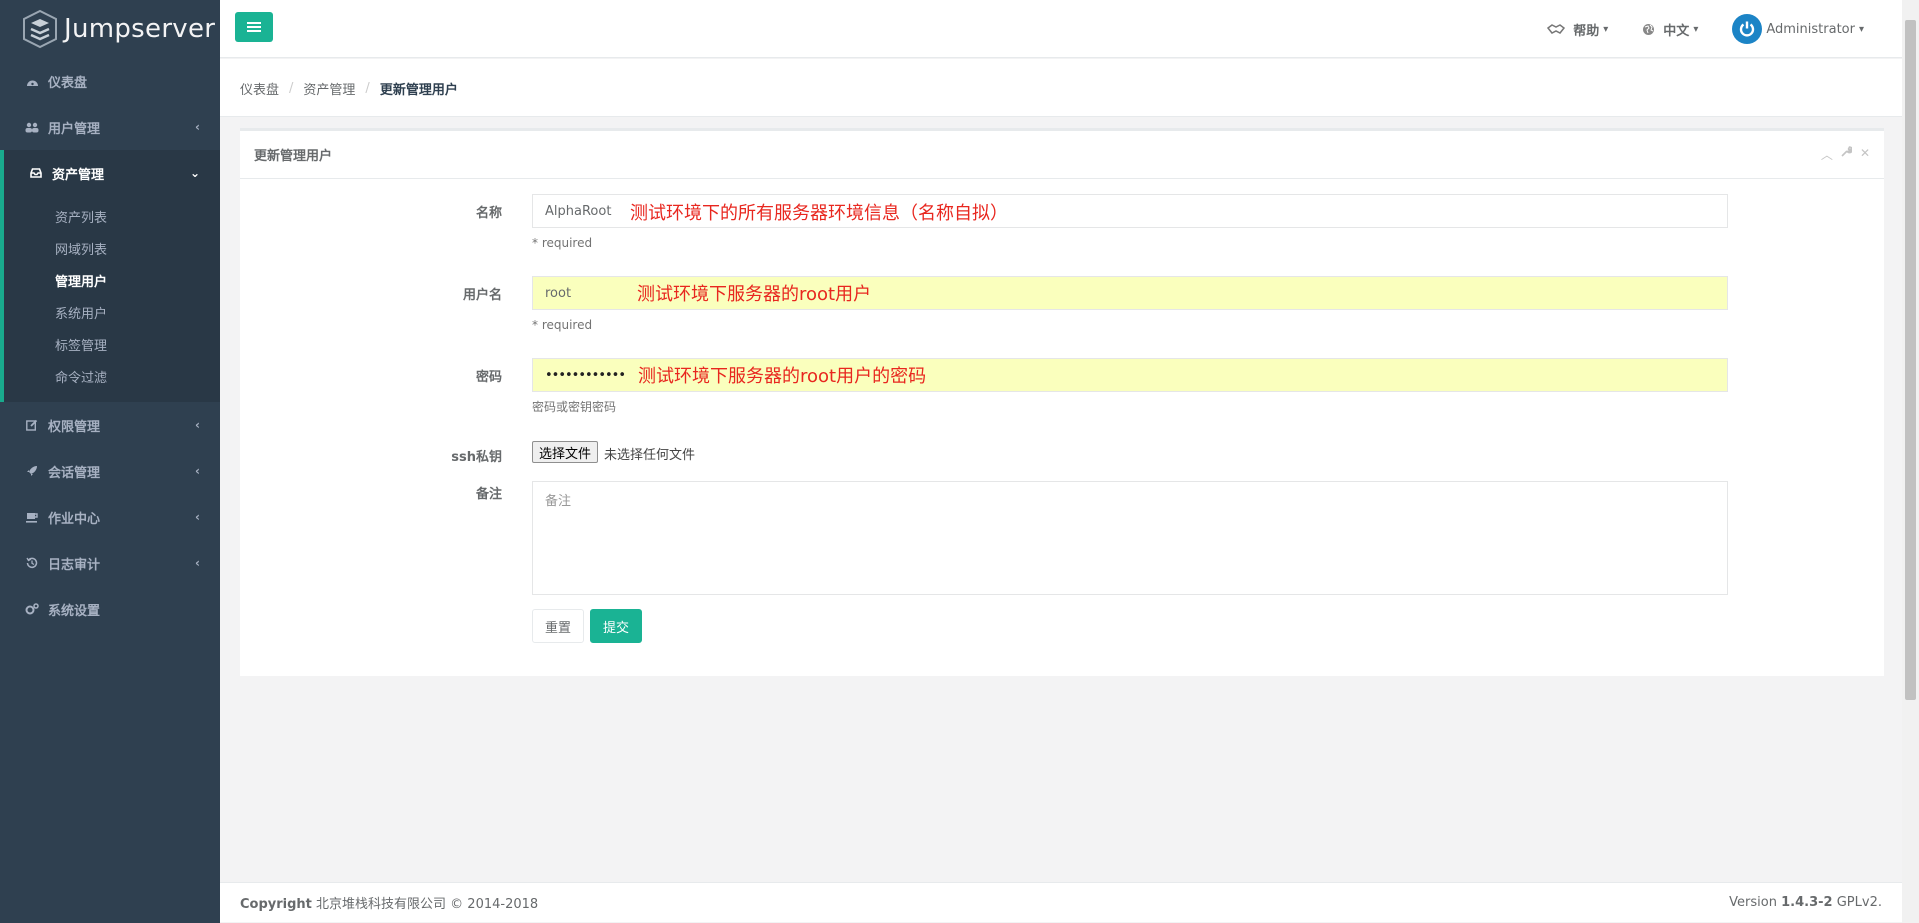  I want to click on sidebar-item-label: 作业中心, so click(74, 519).